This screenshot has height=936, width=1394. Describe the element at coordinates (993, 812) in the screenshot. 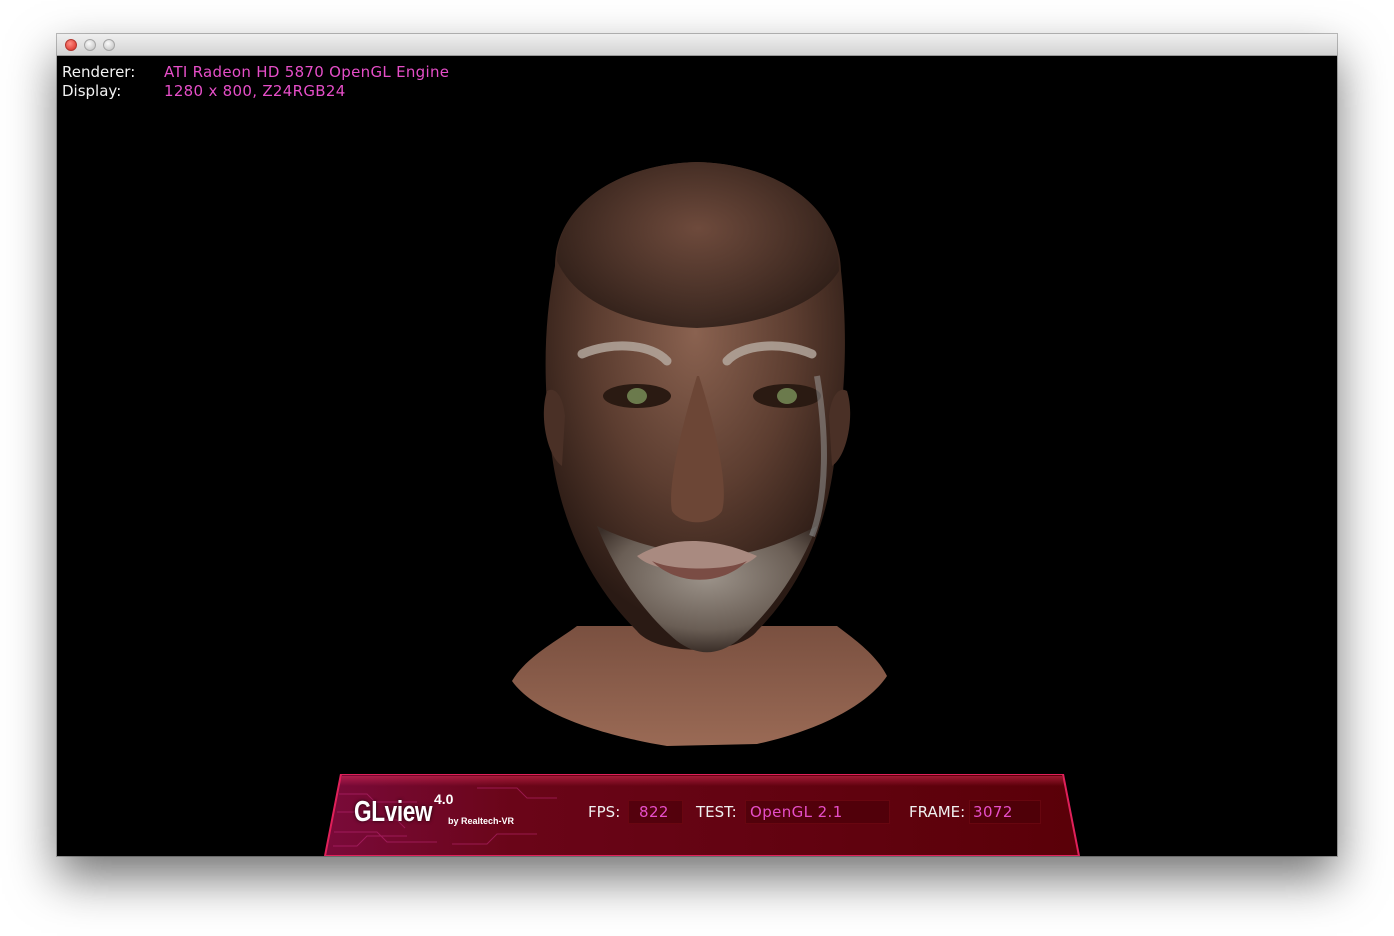

I see `frame-value: 3072` at that location.